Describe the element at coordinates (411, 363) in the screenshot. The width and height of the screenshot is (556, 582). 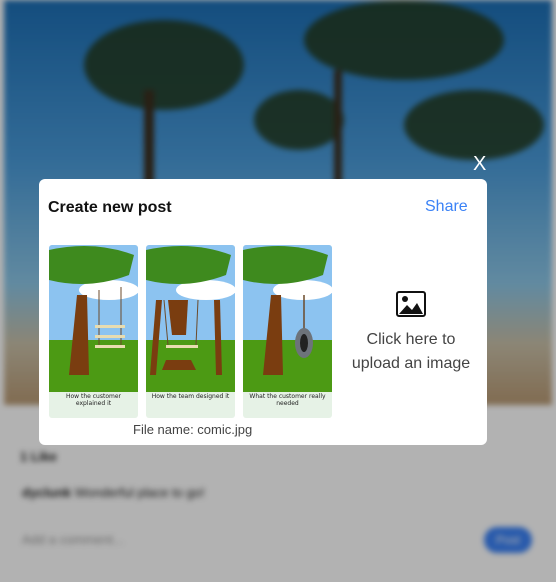
I see `upload-text-line2: upload an image` at that location.